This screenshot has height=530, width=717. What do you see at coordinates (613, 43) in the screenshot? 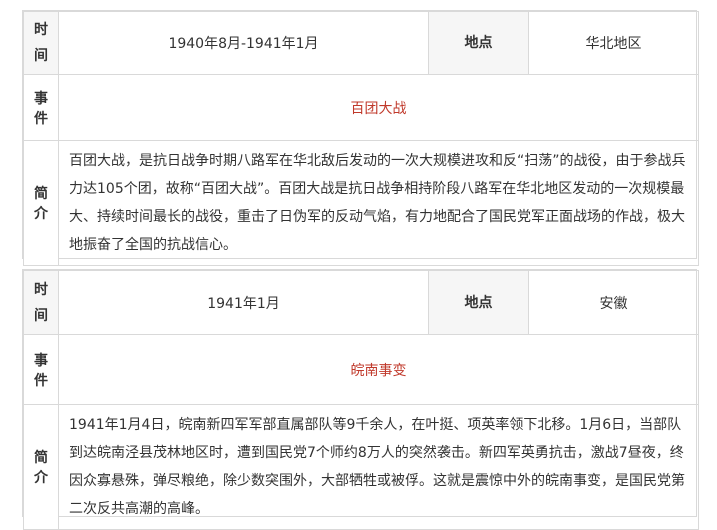
I see `place-value: 华北地区` at bounding box center [613, 43].